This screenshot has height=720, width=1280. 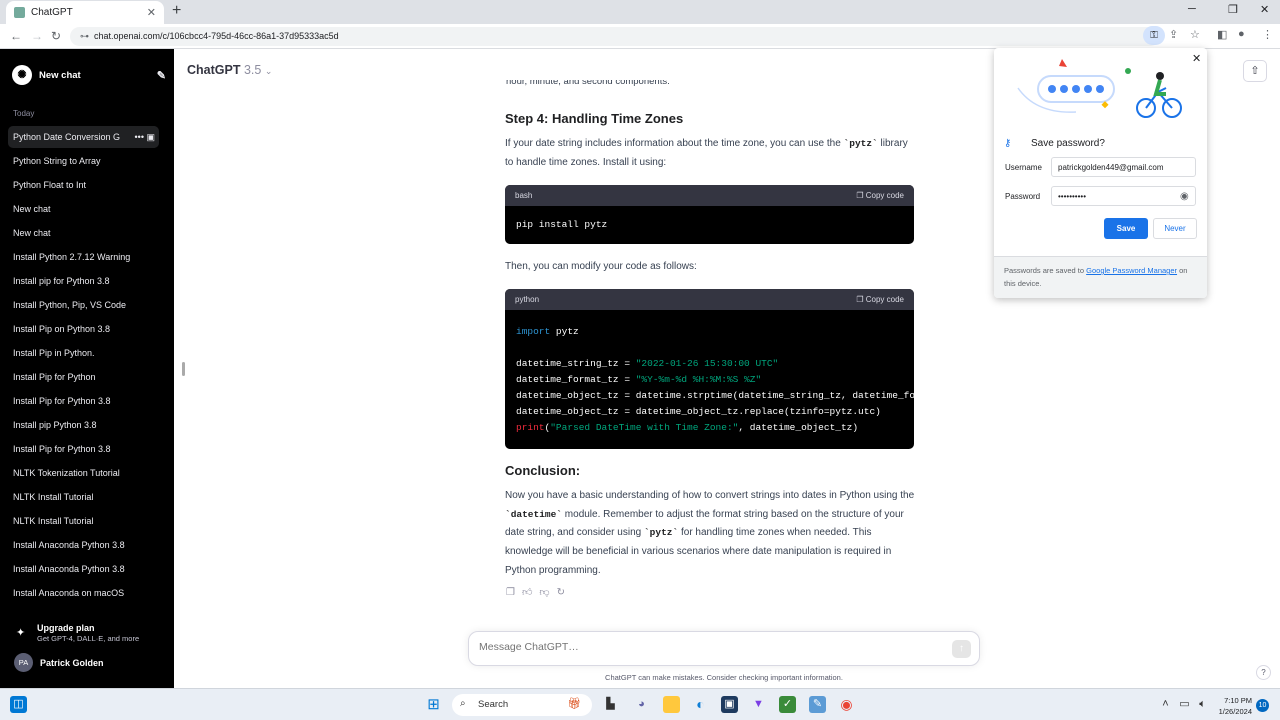 What do you see at coordinates (641, 704) in the screenshot?
I see `chat-app-icon: ◕` at bounding box center [641, 704].